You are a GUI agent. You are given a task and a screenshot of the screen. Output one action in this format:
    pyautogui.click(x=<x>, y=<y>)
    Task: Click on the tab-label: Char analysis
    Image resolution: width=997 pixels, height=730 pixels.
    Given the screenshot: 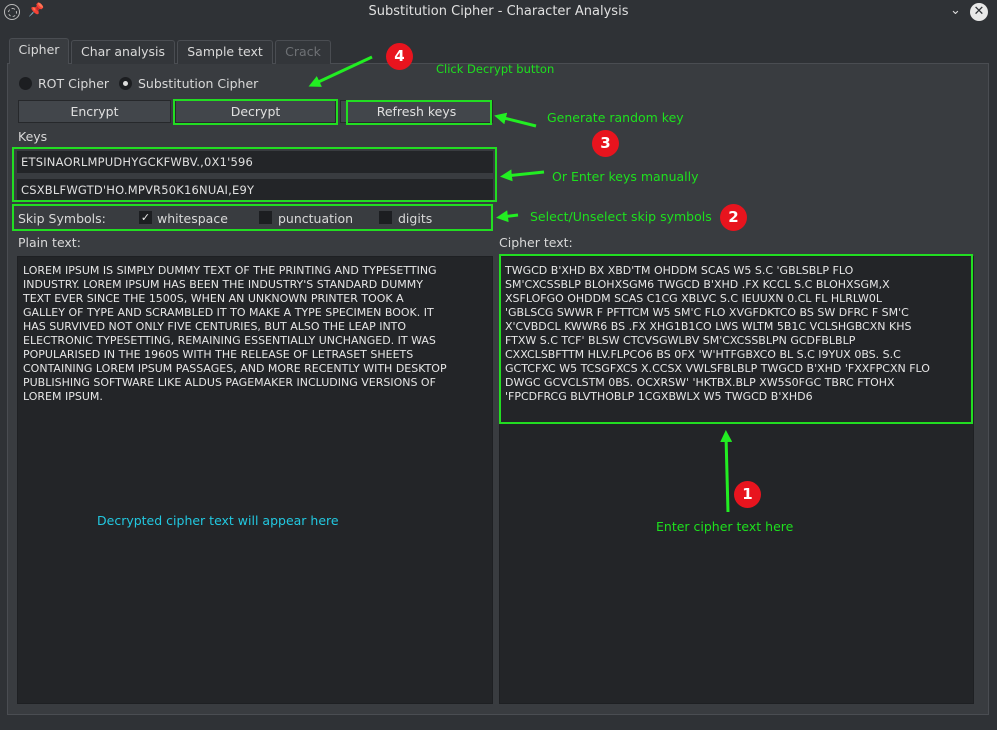 What is the action you would take?
    pyautogui.click(x=123, y=51)
    